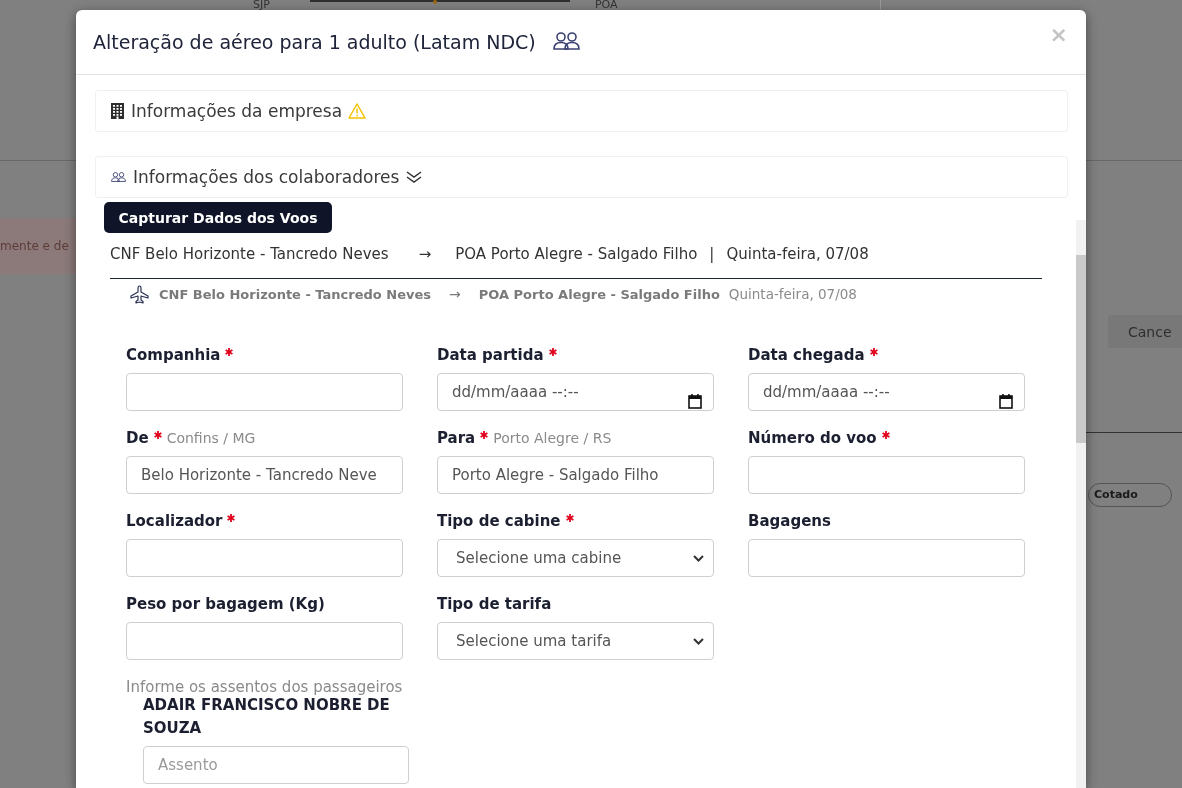 The image size is (1182, 788). I want to click on field-hint: Confins / MG, so click(211, 438).